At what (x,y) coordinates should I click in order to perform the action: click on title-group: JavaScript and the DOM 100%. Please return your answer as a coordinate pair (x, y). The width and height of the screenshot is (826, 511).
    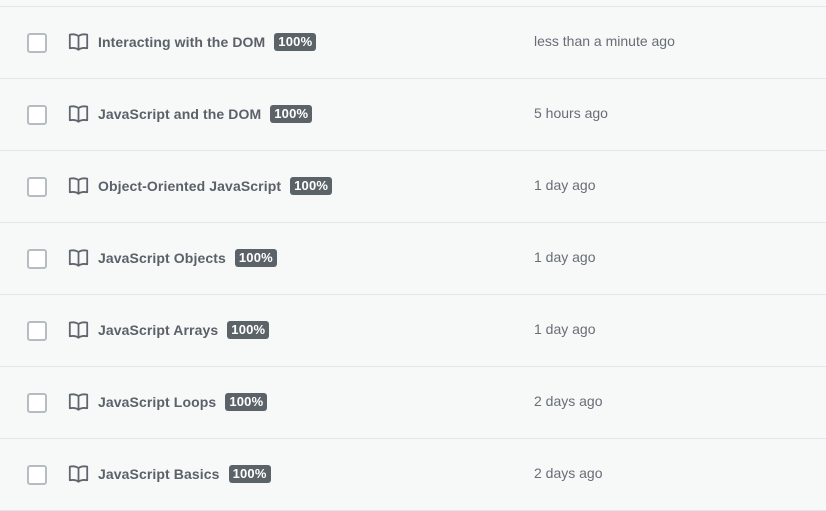
    Looking at the image, I should click on (205, 114).